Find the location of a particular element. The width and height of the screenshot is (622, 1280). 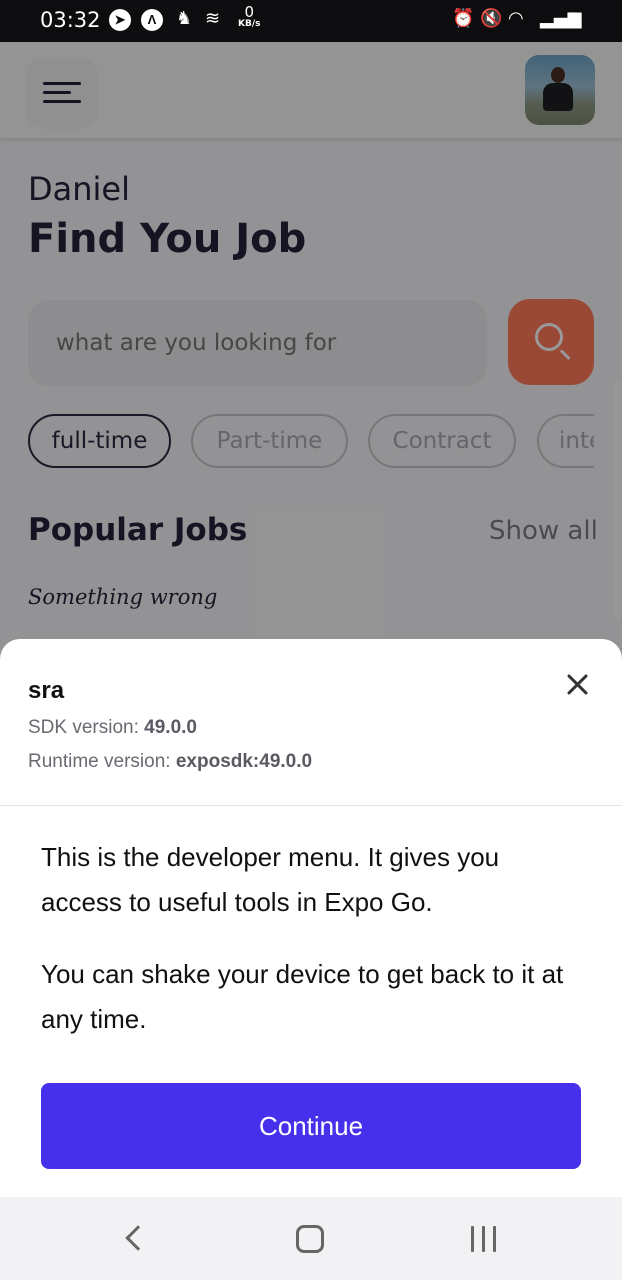

status-bar: 03:32 ➤ Λ ♞ ≋ 0 KB/s ⏰ 🔇 ◠ ▂▄▆ ▮ is located at coordinates (311, 21).